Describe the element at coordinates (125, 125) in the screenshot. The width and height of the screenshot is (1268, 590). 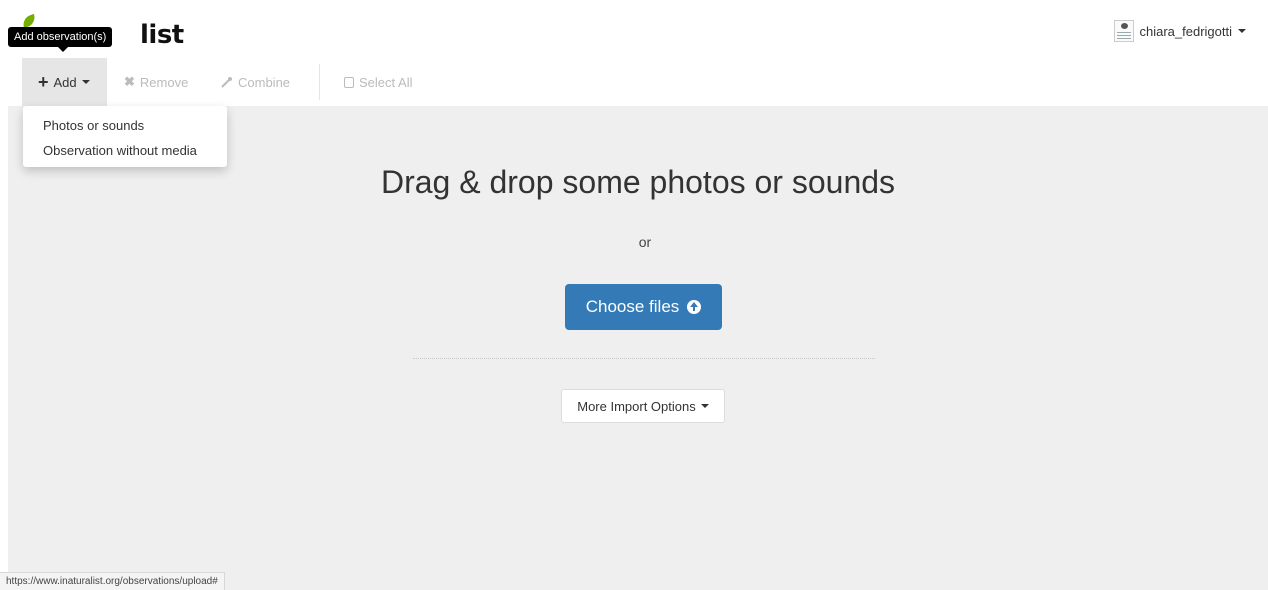
I see `menu-item-photos-or-sounds: Photos or sounds` at that location.